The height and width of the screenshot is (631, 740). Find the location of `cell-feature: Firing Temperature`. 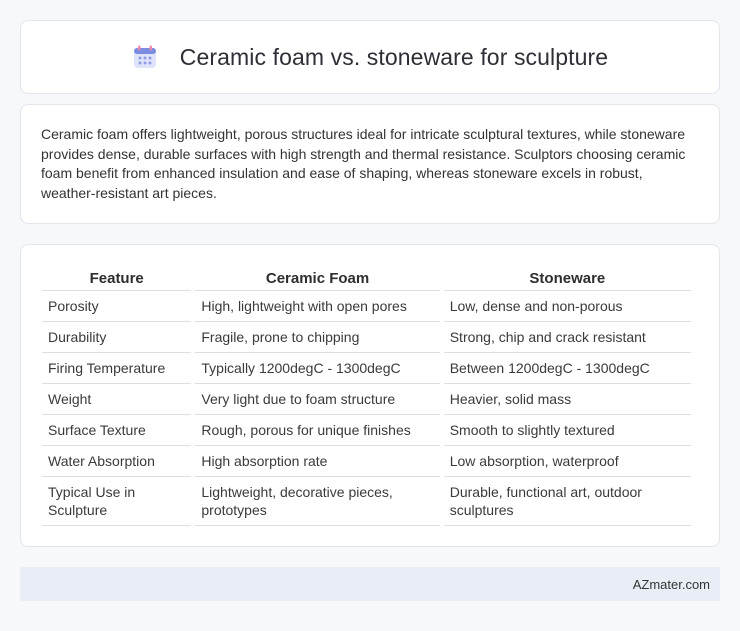

cell-feature: Firing Temperature is located at coordinates (117, 368).